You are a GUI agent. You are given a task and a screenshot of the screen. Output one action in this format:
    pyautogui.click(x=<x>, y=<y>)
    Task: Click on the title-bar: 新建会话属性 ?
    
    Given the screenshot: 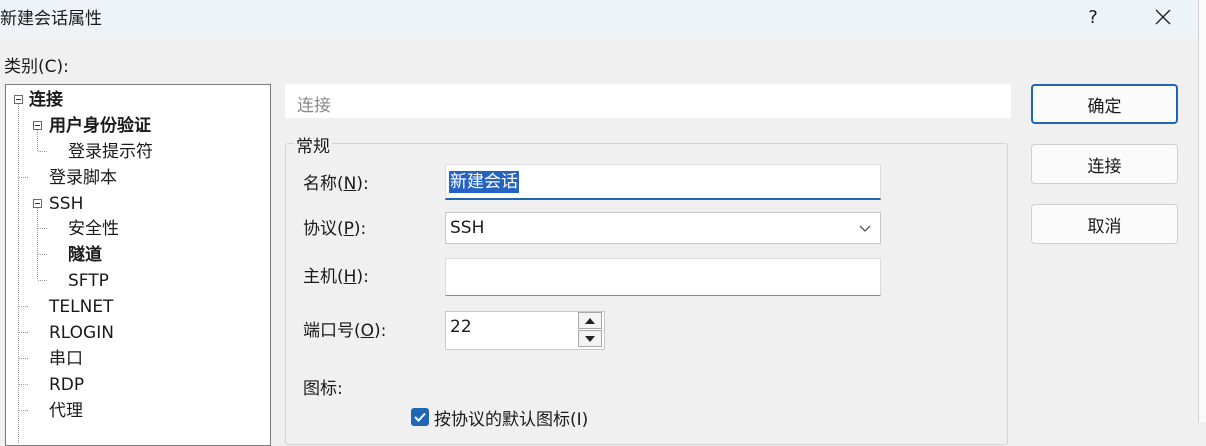 What is the action you would take?
    pyautogui.click(x=599, y=19)
    